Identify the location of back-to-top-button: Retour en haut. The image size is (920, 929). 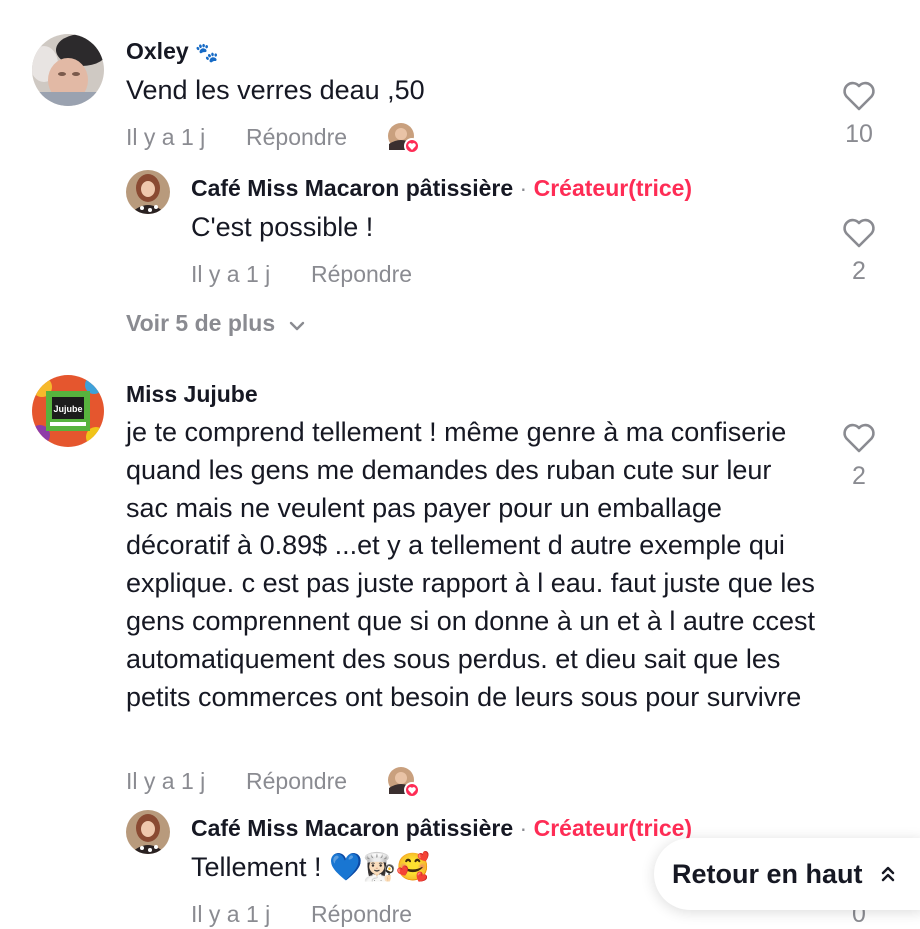
(787, 874).